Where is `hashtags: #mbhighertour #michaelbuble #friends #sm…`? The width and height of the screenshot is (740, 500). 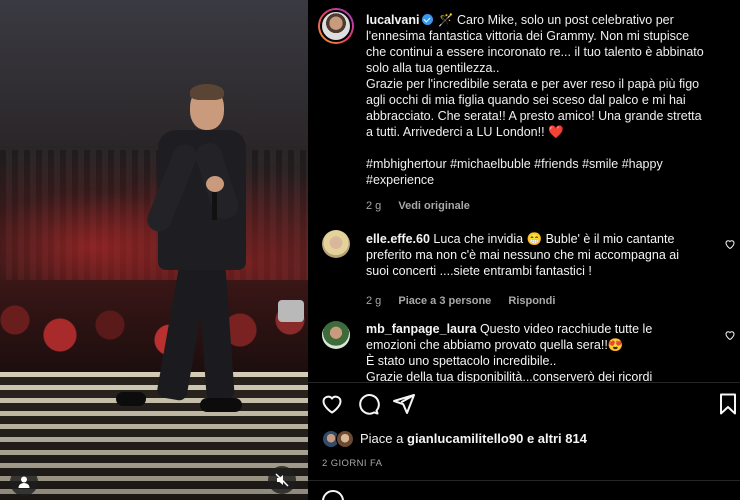 hashtags: #mbhighertour #michaelbuble #friends #sm… is located at coordinates (546, 164).